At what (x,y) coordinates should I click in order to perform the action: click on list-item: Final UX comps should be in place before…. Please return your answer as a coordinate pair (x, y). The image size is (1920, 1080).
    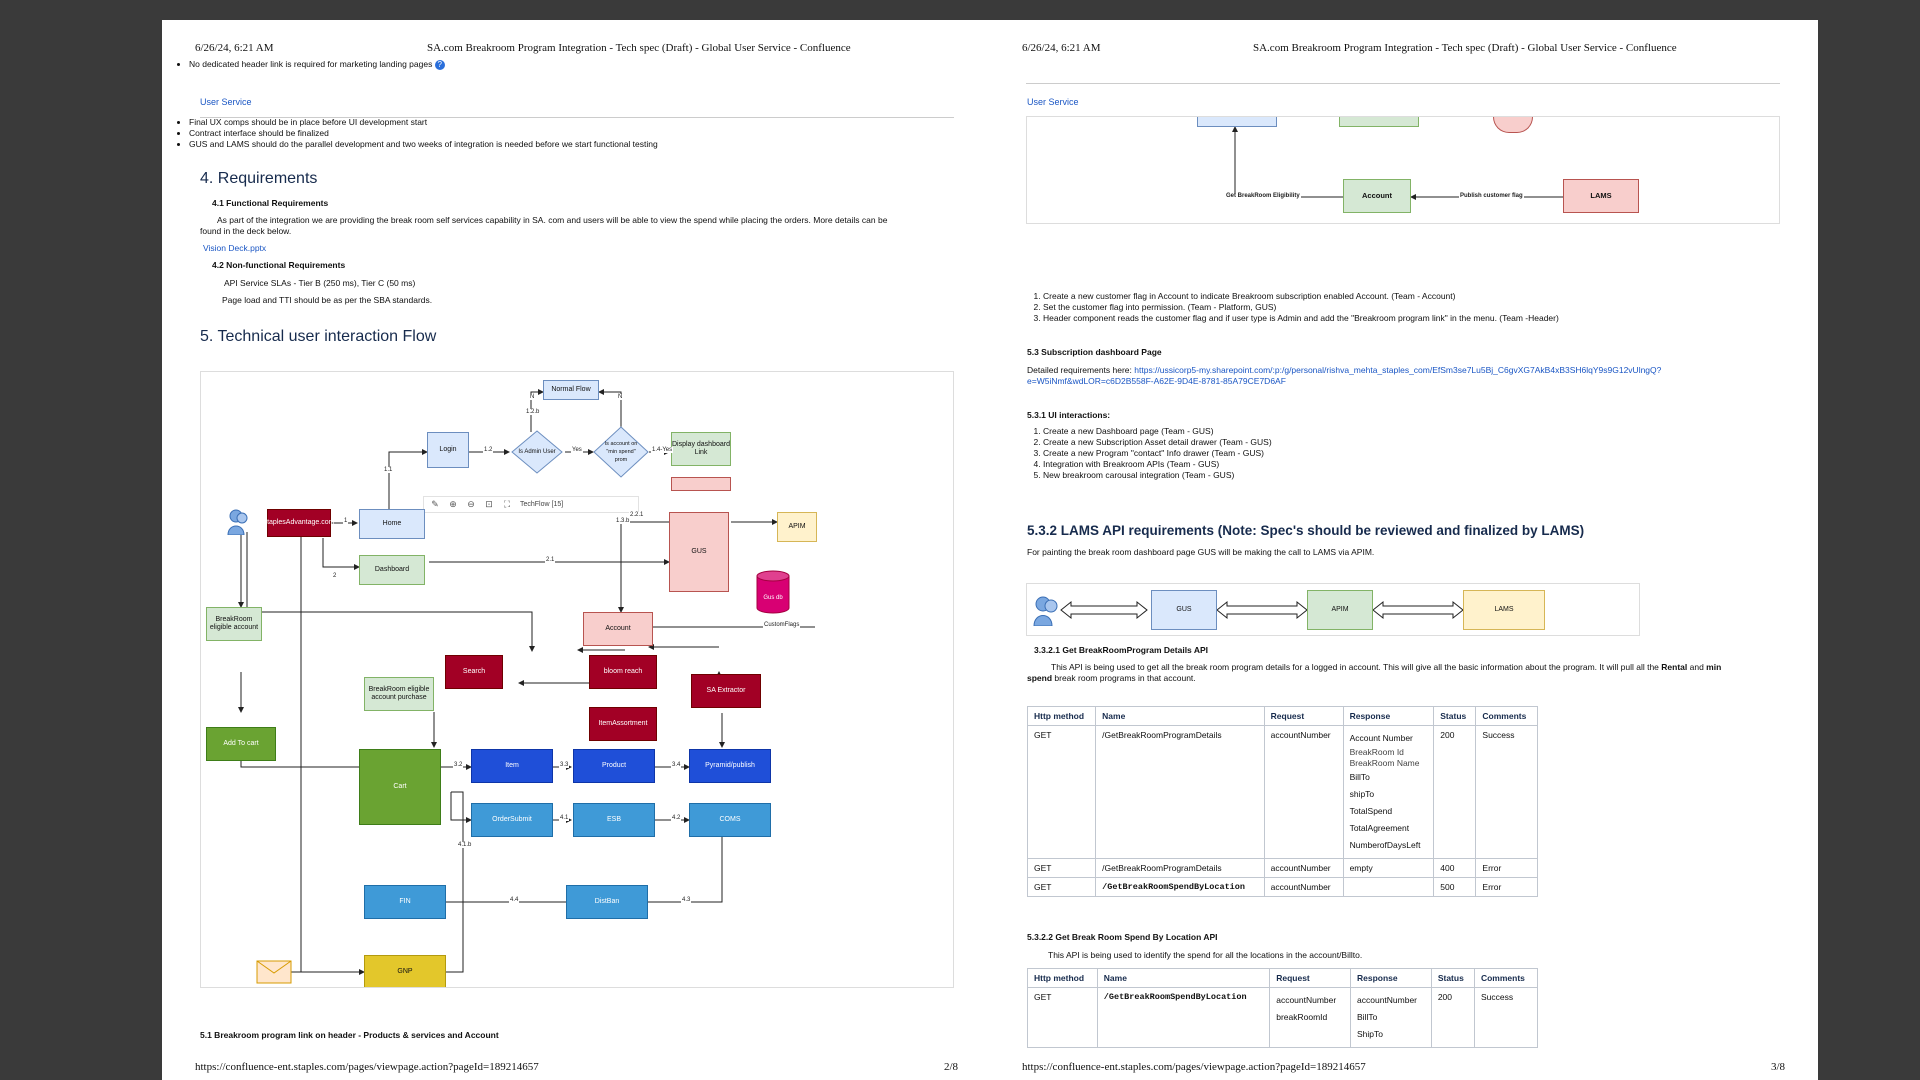
    Looking at the image, I should click on (423, 122).